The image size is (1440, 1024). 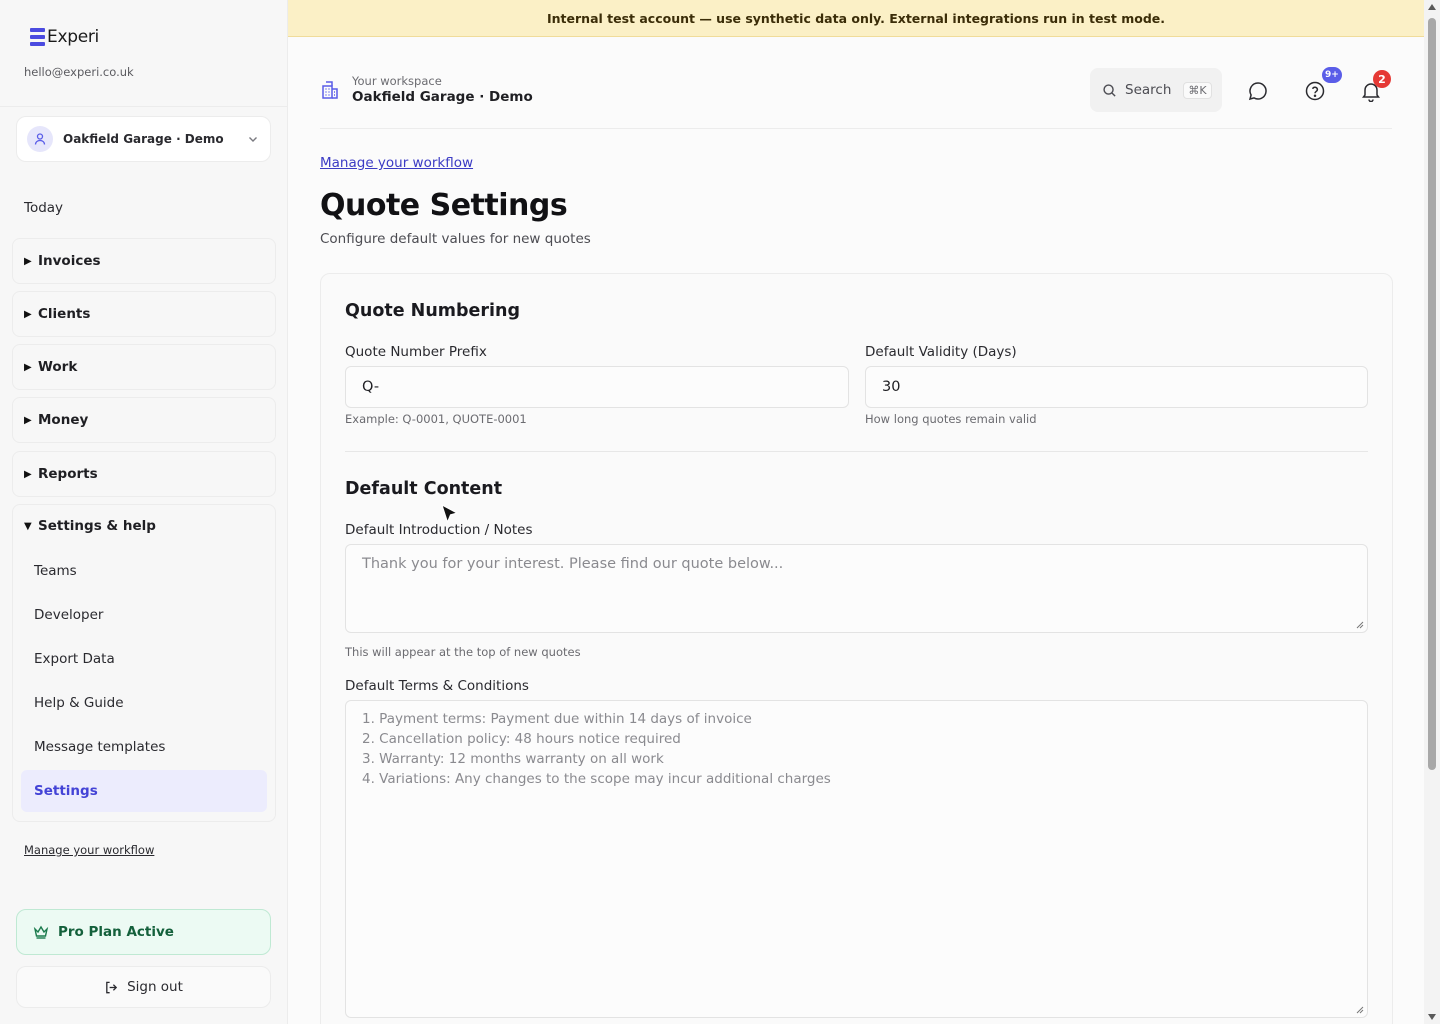 I want to click on help-badge: 9+, so click(x=1332, y=75).